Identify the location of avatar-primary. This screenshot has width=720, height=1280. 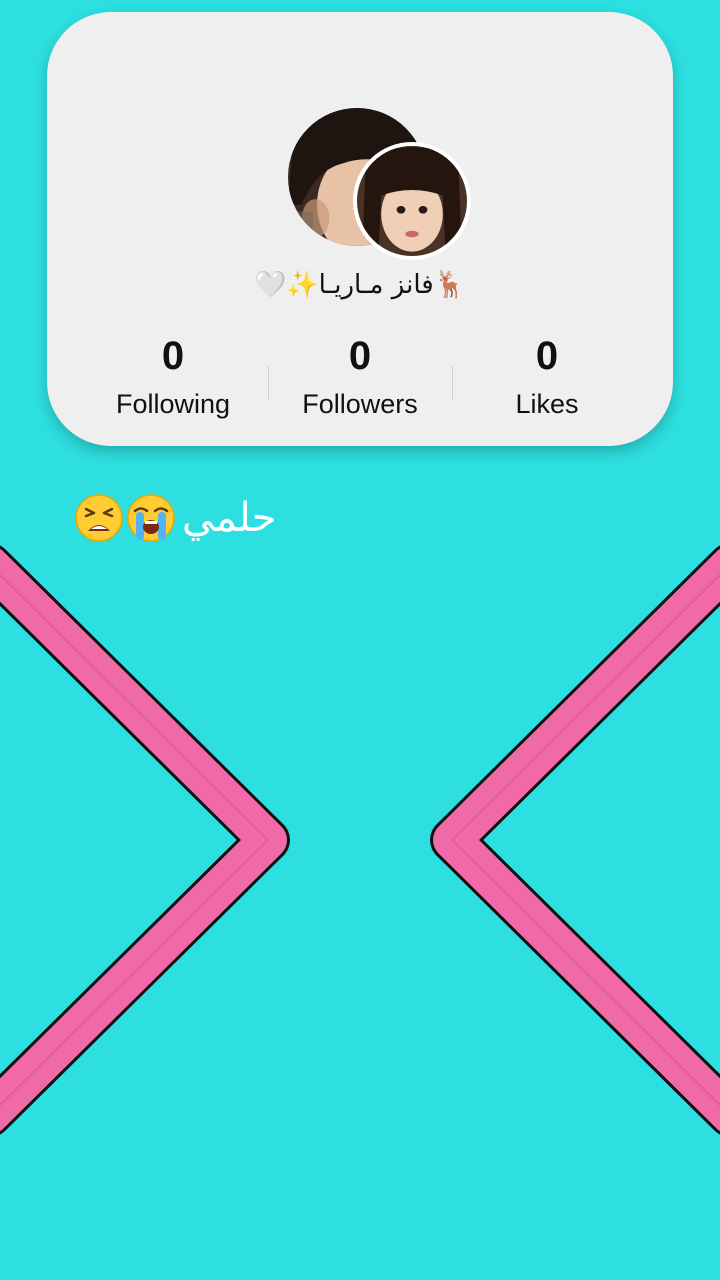
(412, 201).